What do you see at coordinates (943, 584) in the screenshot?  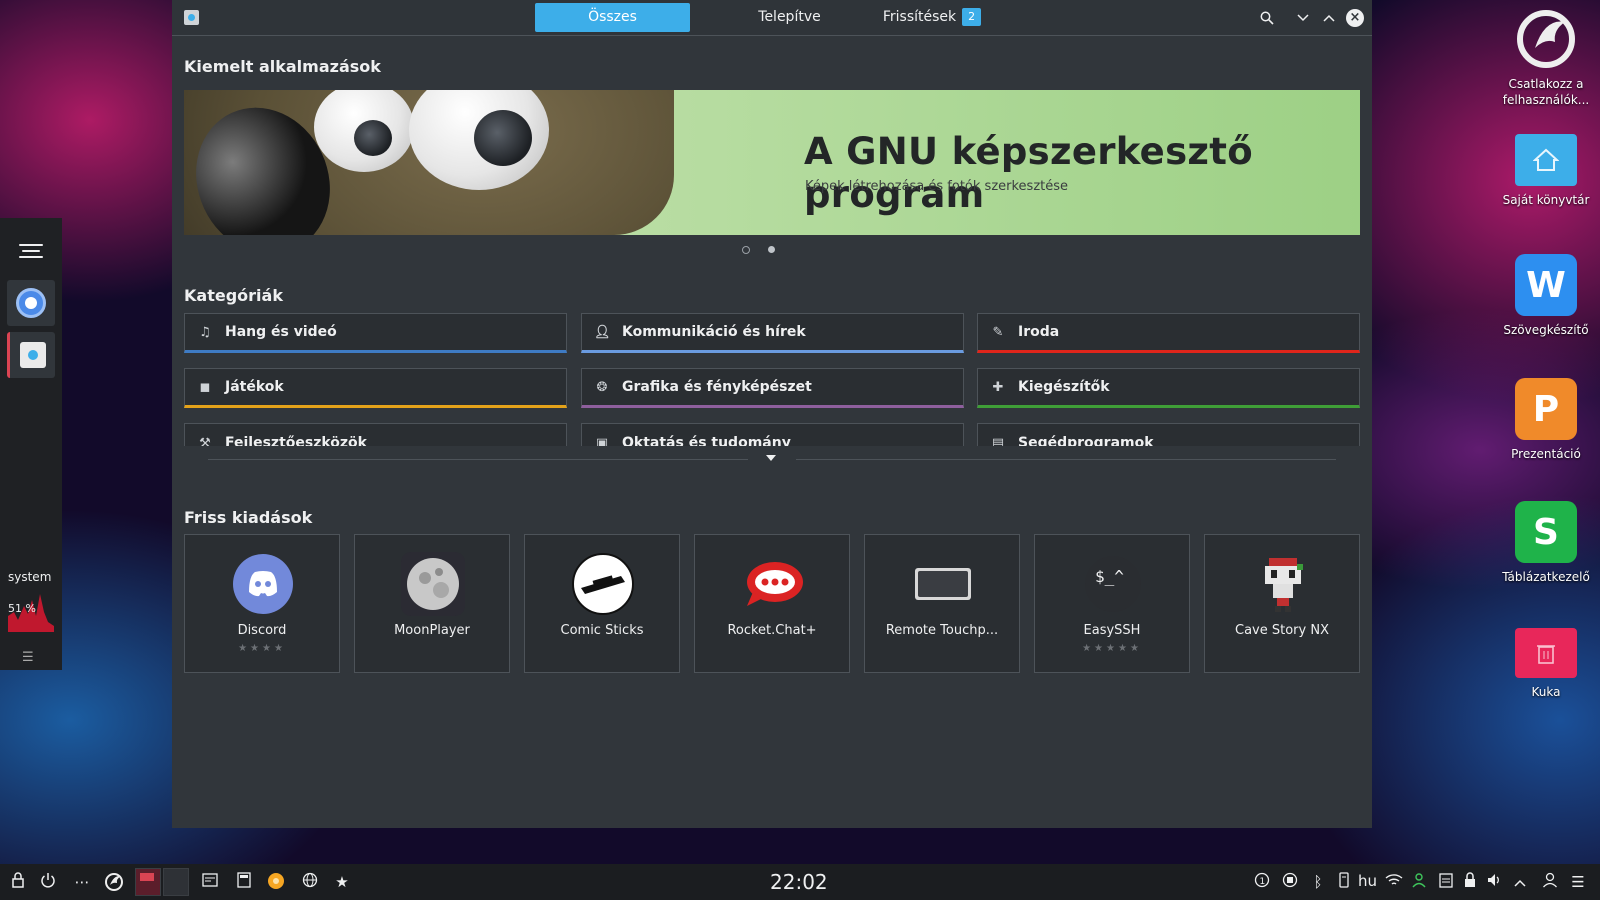 I see `touchpad-icon` at bounding box center [943, 584].